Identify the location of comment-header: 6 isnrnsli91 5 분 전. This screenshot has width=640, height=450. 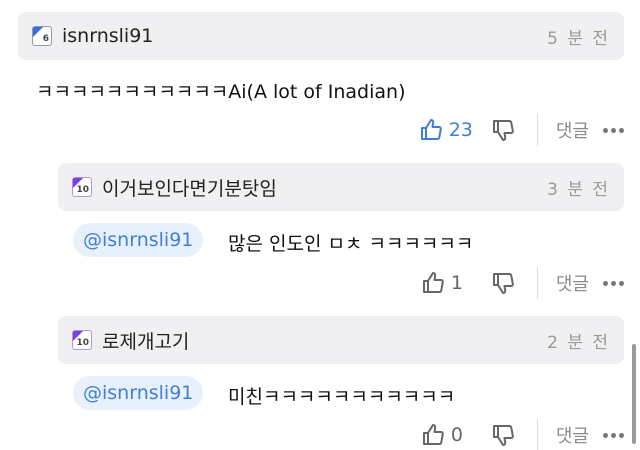
(321, 36).